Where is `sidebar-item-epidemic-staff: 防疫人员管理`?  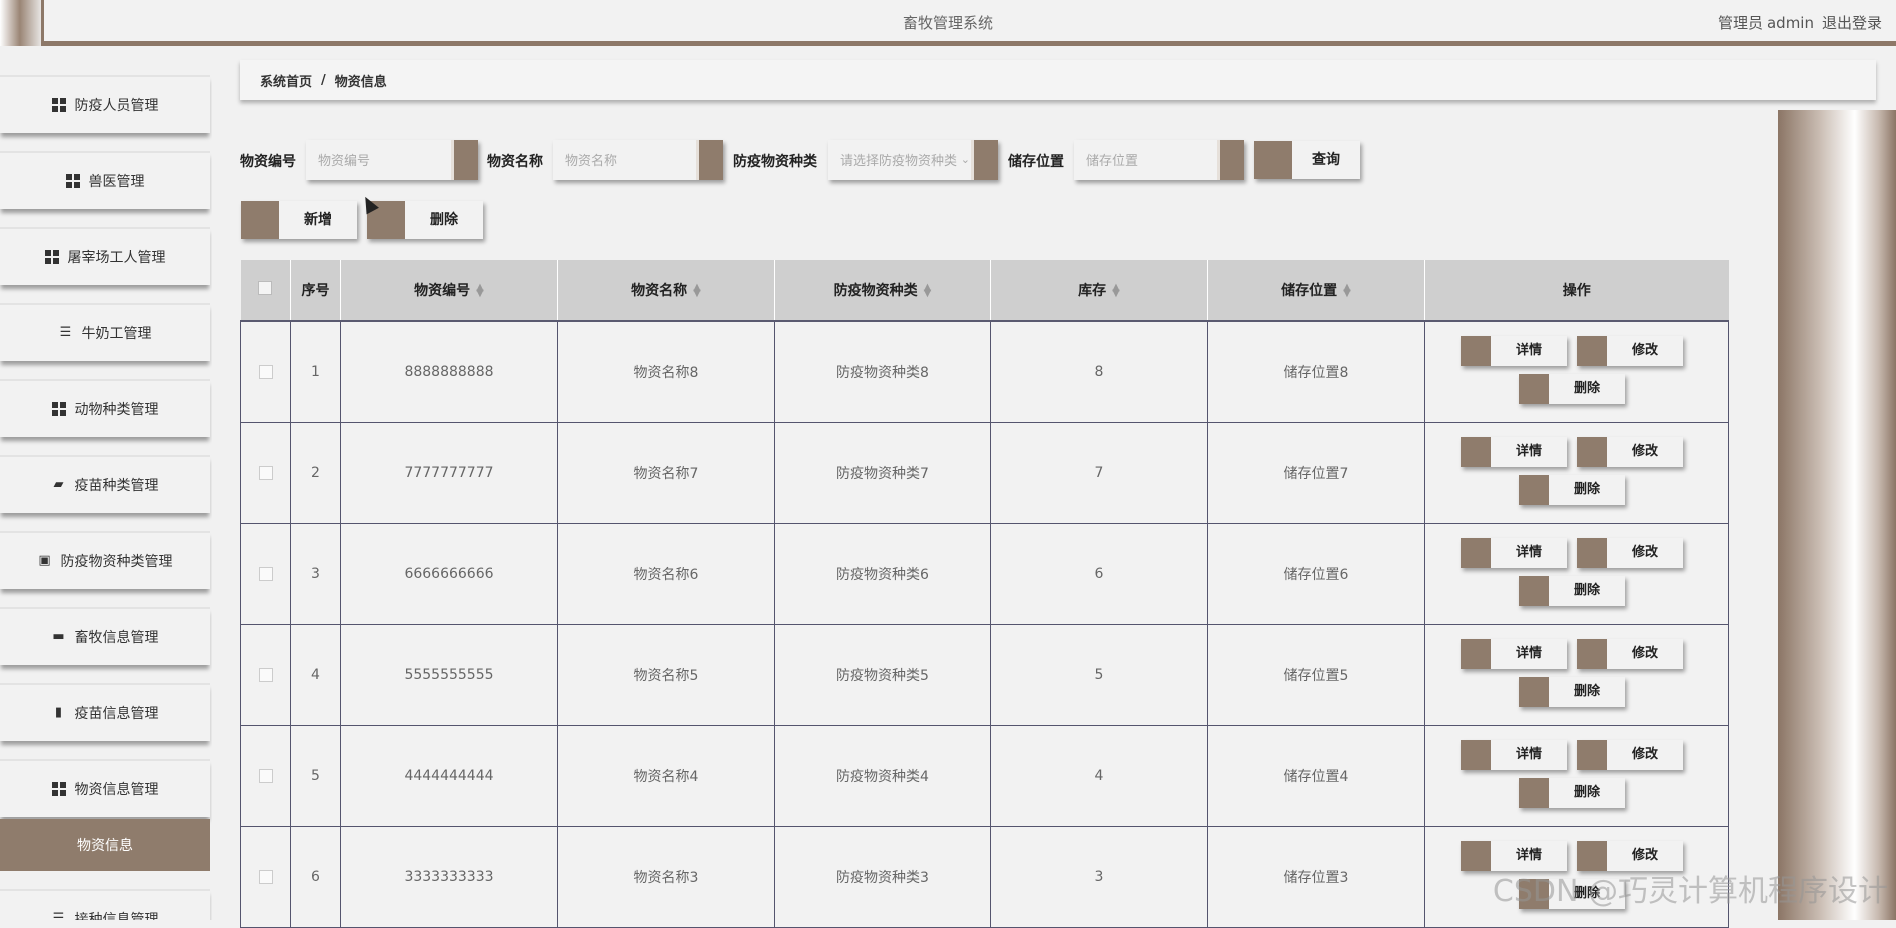
sidebar-item-epidemic-staff: 防疫人员管理 is located at coordinates (105, 104).